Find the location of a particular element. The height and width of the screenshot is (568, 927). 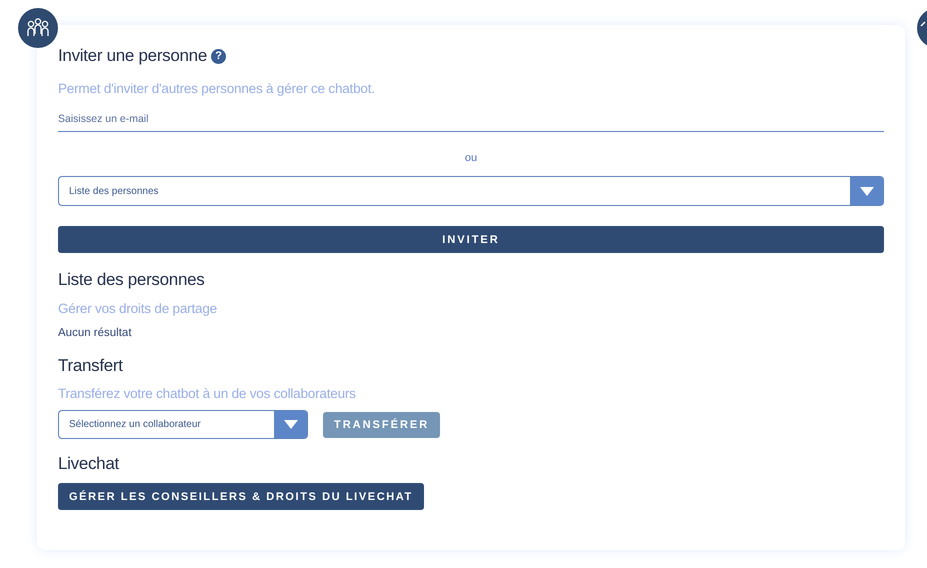

invite-button: INVITER is located at coordinates (471, 239).